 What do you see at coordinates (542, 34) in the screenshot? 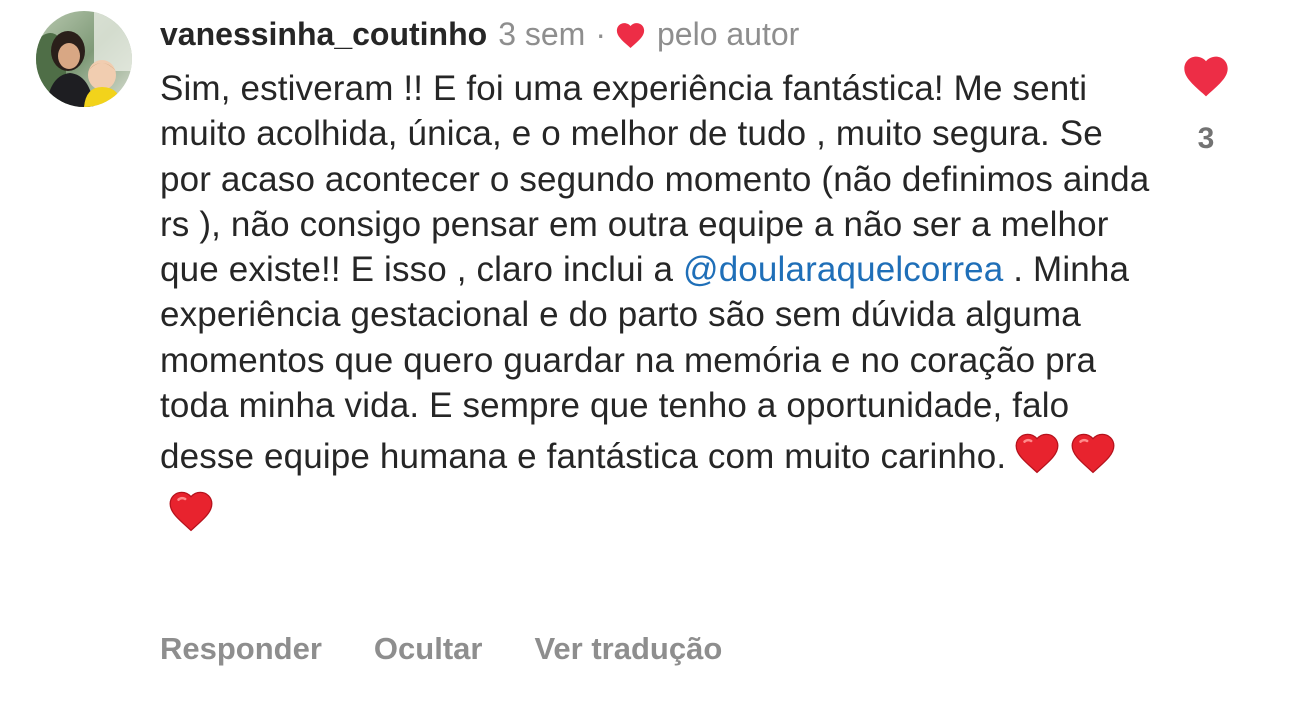
I see `comment-timestamp: 3 sem` at bounding box center [542, 34].